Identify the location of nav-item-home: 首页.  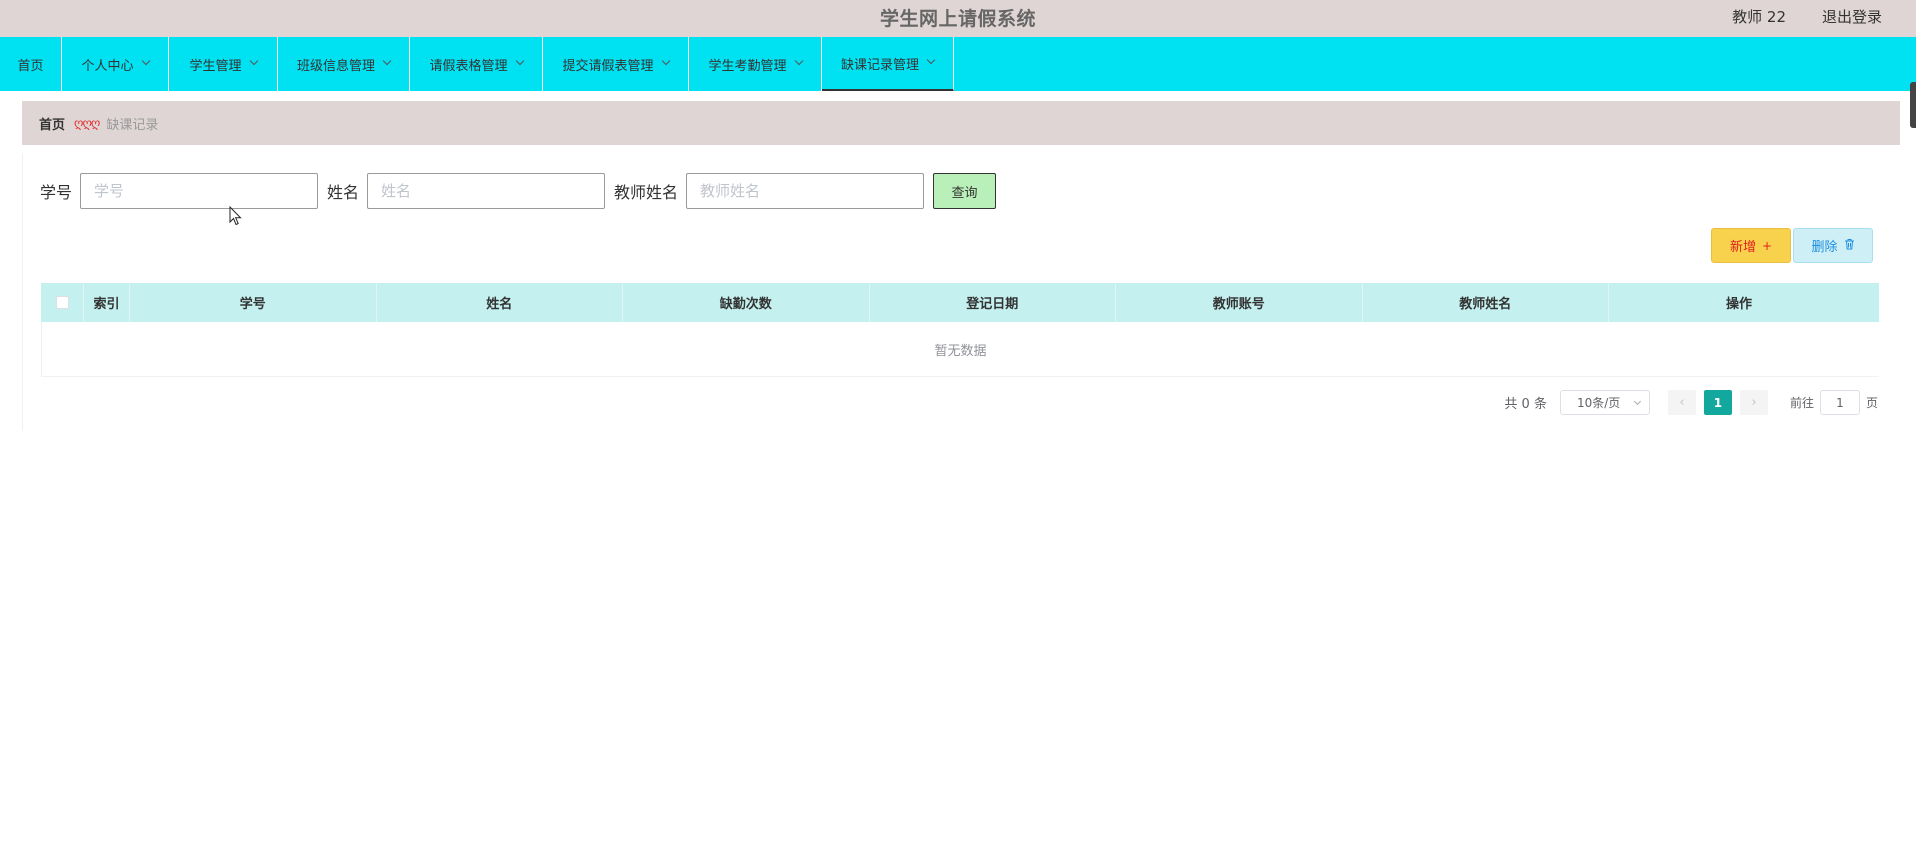
(31, 64).